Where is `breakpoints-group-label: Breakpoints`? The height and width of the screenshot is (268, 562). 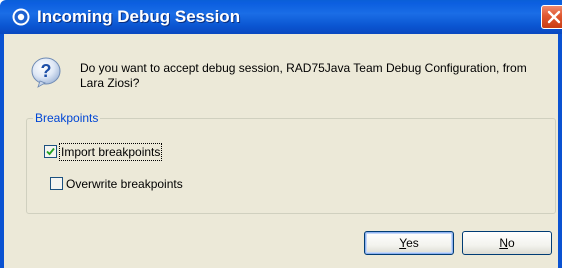
breakpoints-group-label: Breakpoints is located at coordinates (67, 118).